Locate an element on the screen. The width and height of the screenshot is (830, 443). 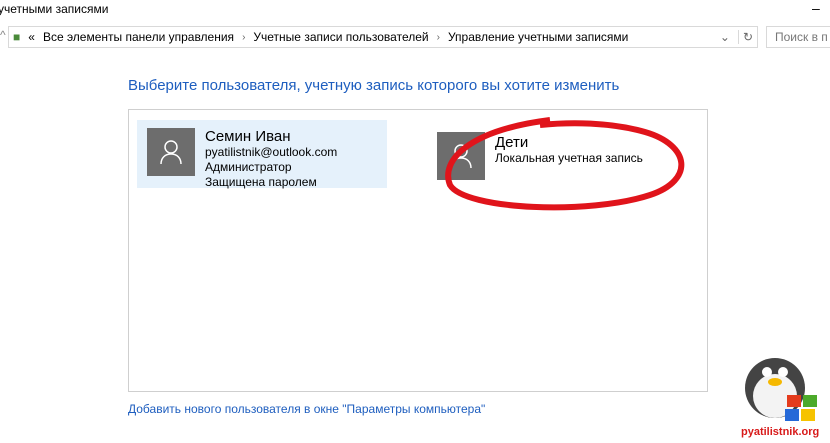
minimize-button: – is located at coordinates (816, 8).